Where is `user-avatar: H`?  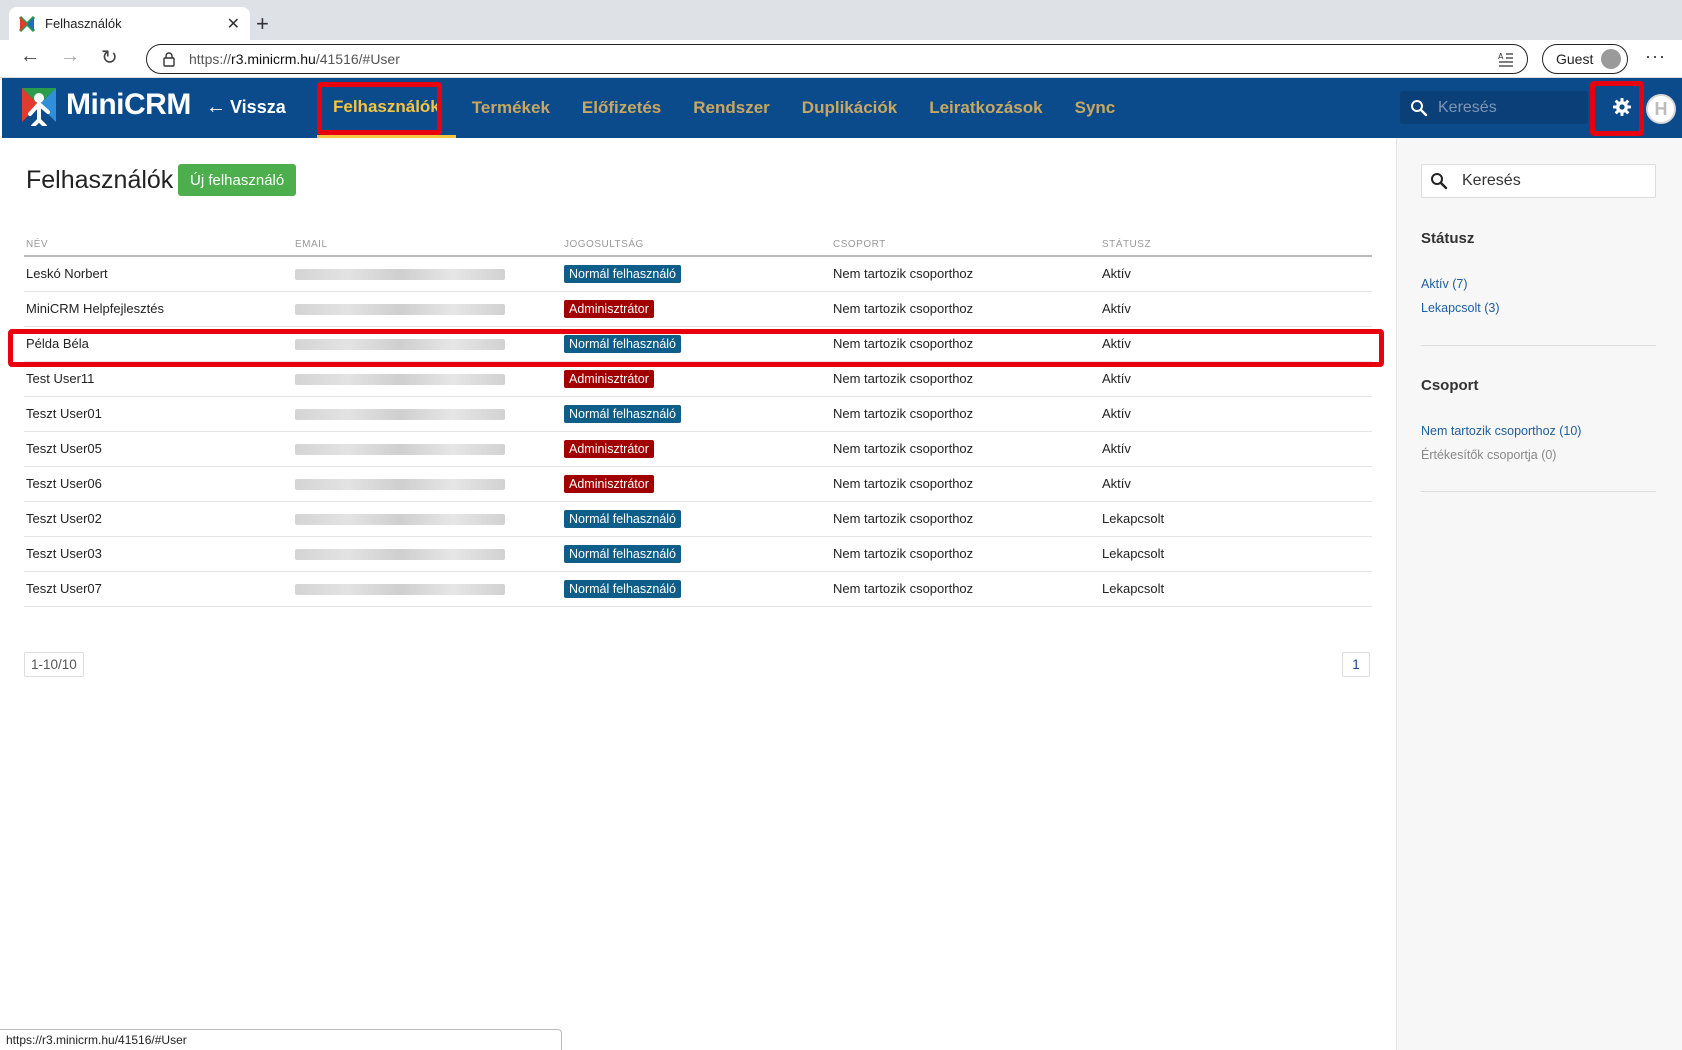 user-avatar: H is located at coordinates (1661, 109).